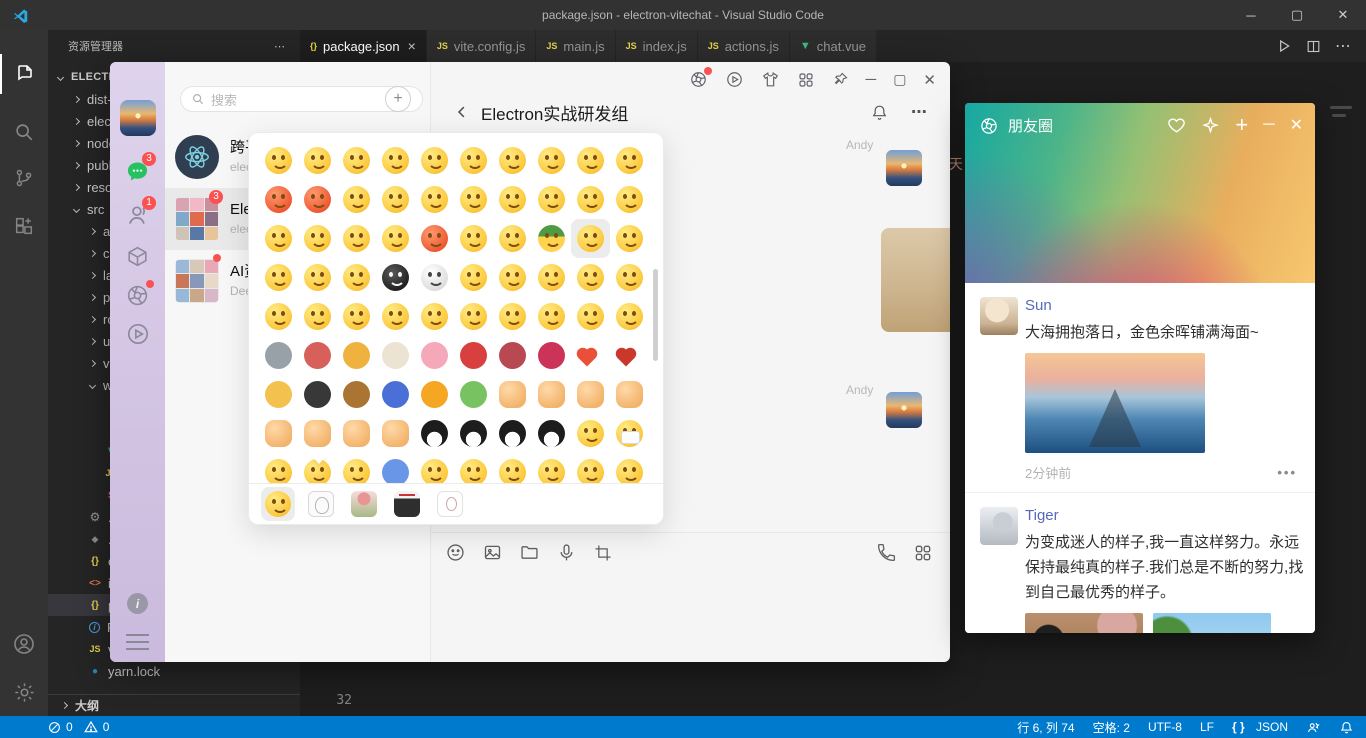  Describe the element at coordinates (317, 394) in the screenshot. I see `emoji-bomb` at that location.